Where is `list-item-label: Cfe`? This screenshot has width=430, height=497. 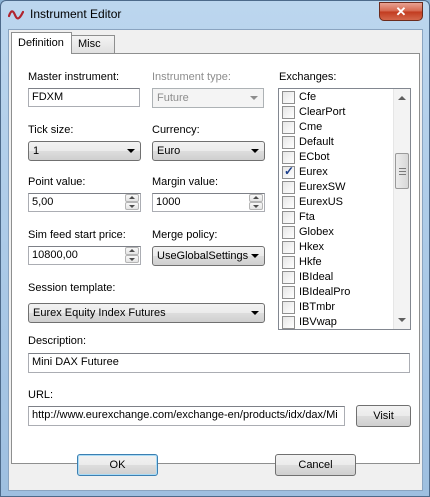 list-item-label: Cfe is located at coordinates (308, 97).